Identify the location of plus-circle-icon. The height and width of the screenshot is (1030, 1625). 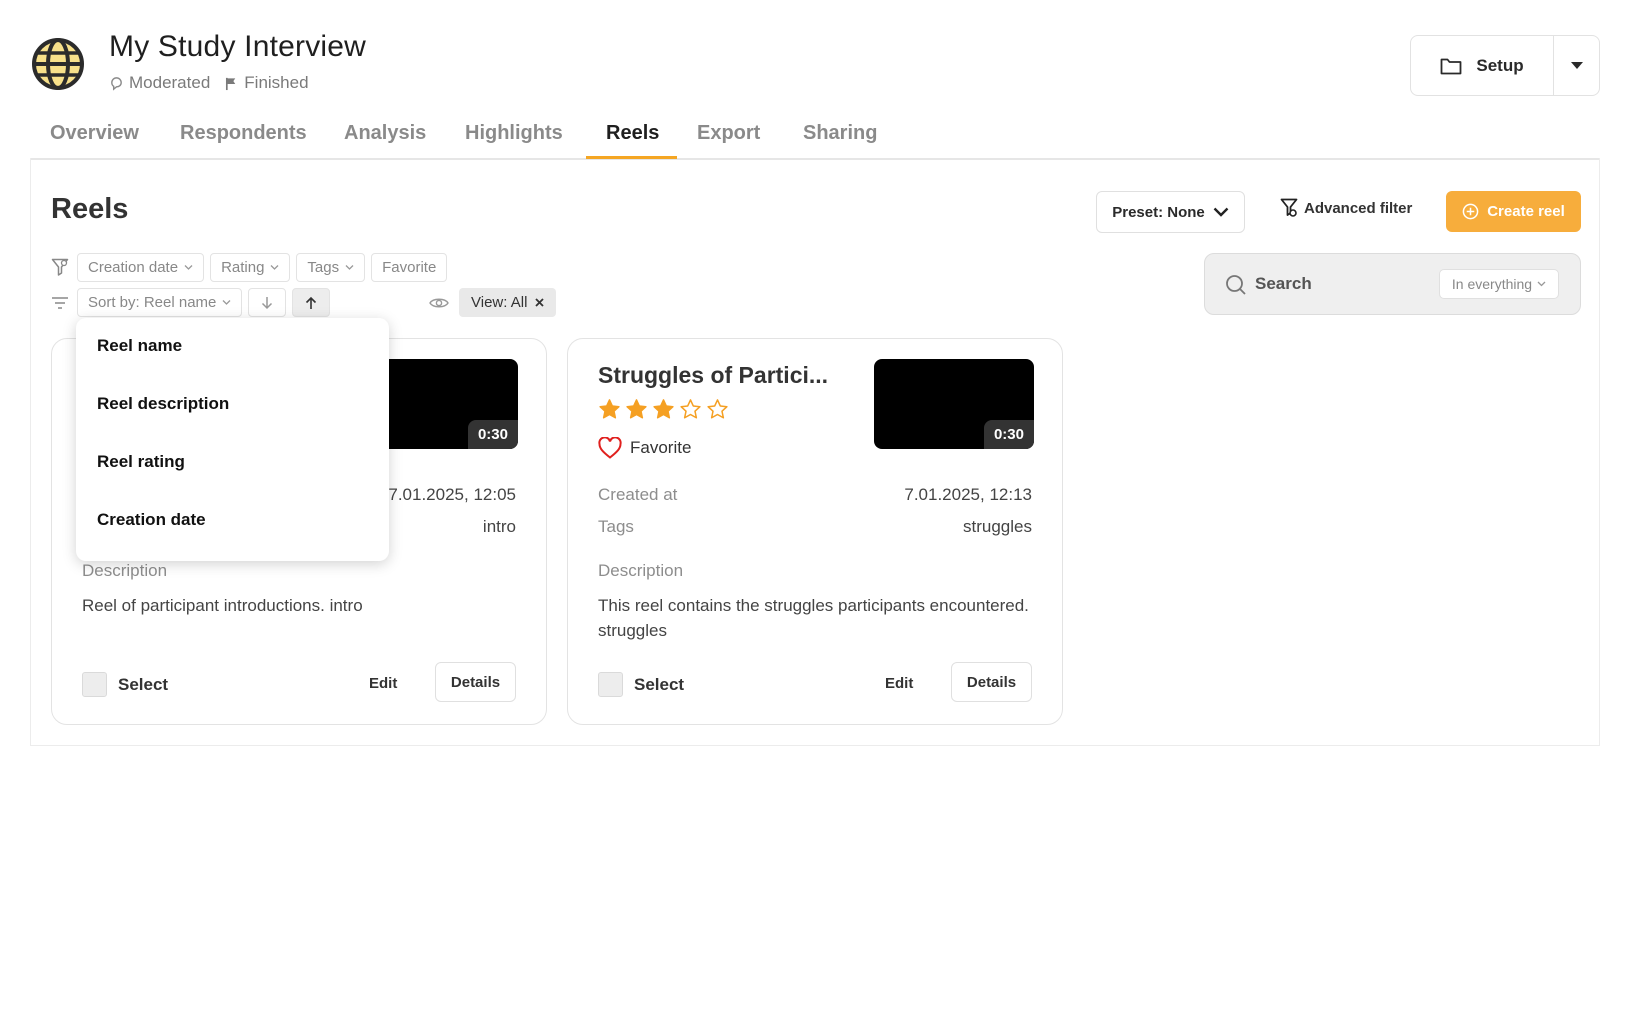
(1470, 211).